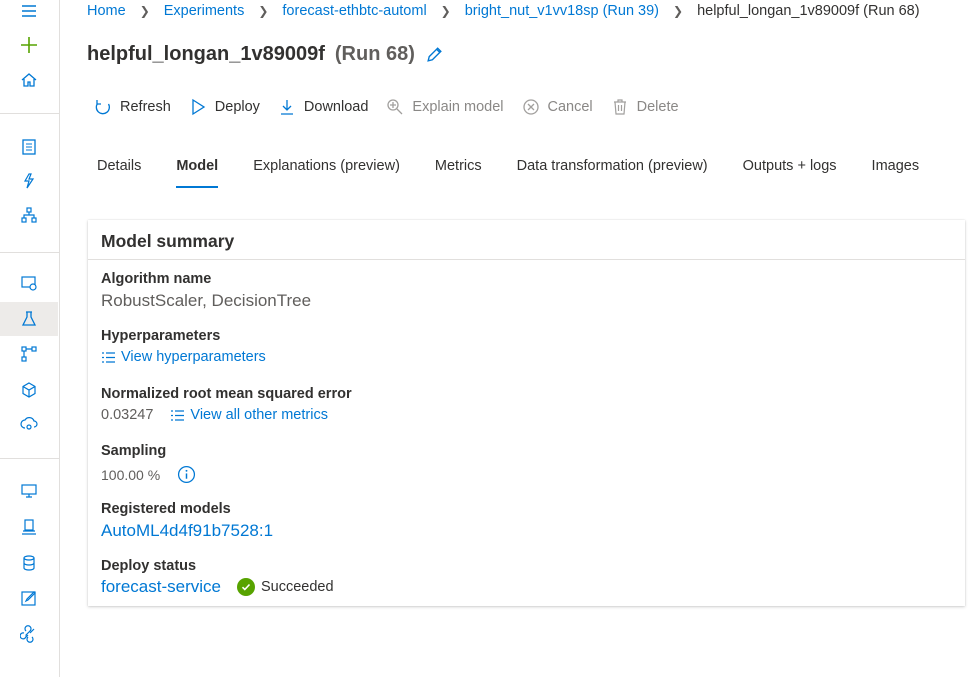 Image resolution: width=976 pixels, height=677 pixels. What do you see at coordinates (29, 390) in the screenshot?
I see `models-icon` at bounding box center [29, 390].